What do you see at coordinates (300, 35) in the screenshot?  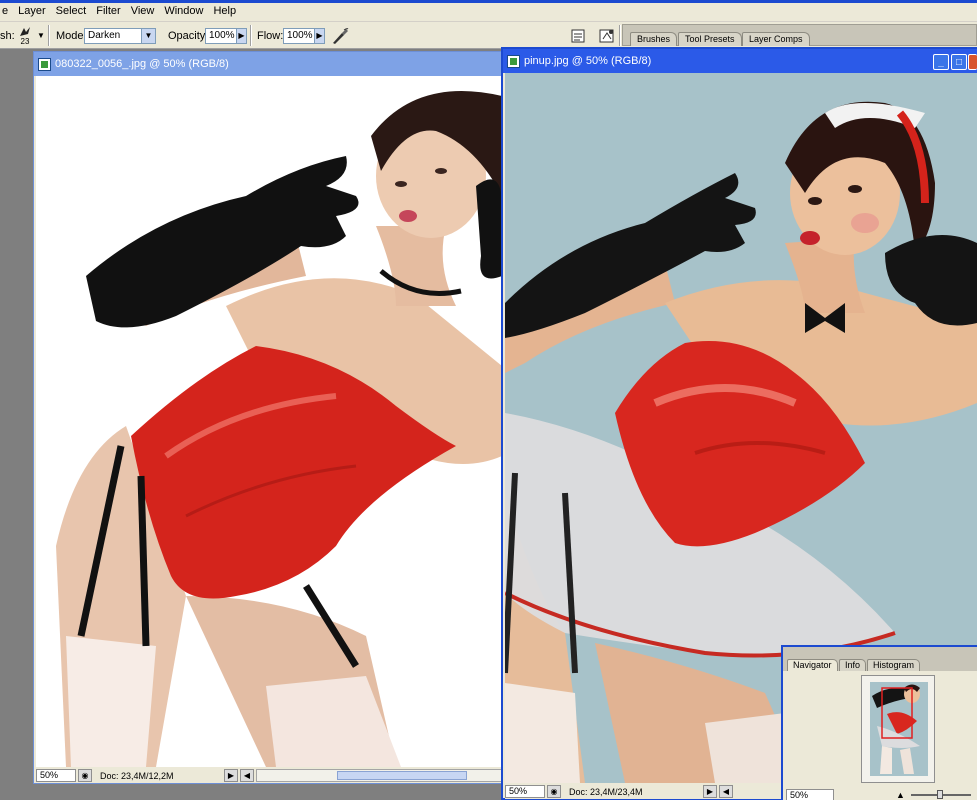 I see `flow-value: 100%` at bounding box center [300, 35].